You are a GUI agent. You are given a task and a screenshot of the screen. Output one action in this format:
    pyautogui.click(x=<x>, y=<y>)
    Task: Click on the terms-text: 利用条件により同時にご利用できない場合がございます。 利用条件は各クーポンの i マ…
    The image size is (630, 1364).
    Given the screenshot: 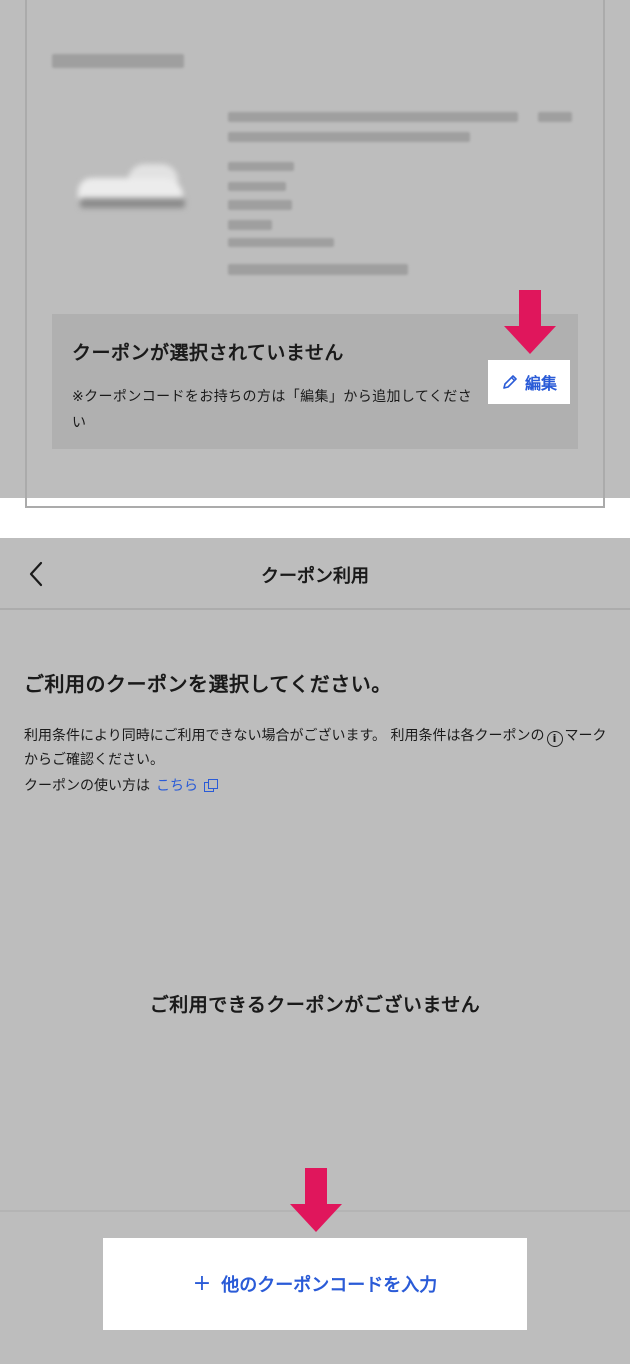 What is the action you would take?
    pyautogui.click(x=315, y=748)
    